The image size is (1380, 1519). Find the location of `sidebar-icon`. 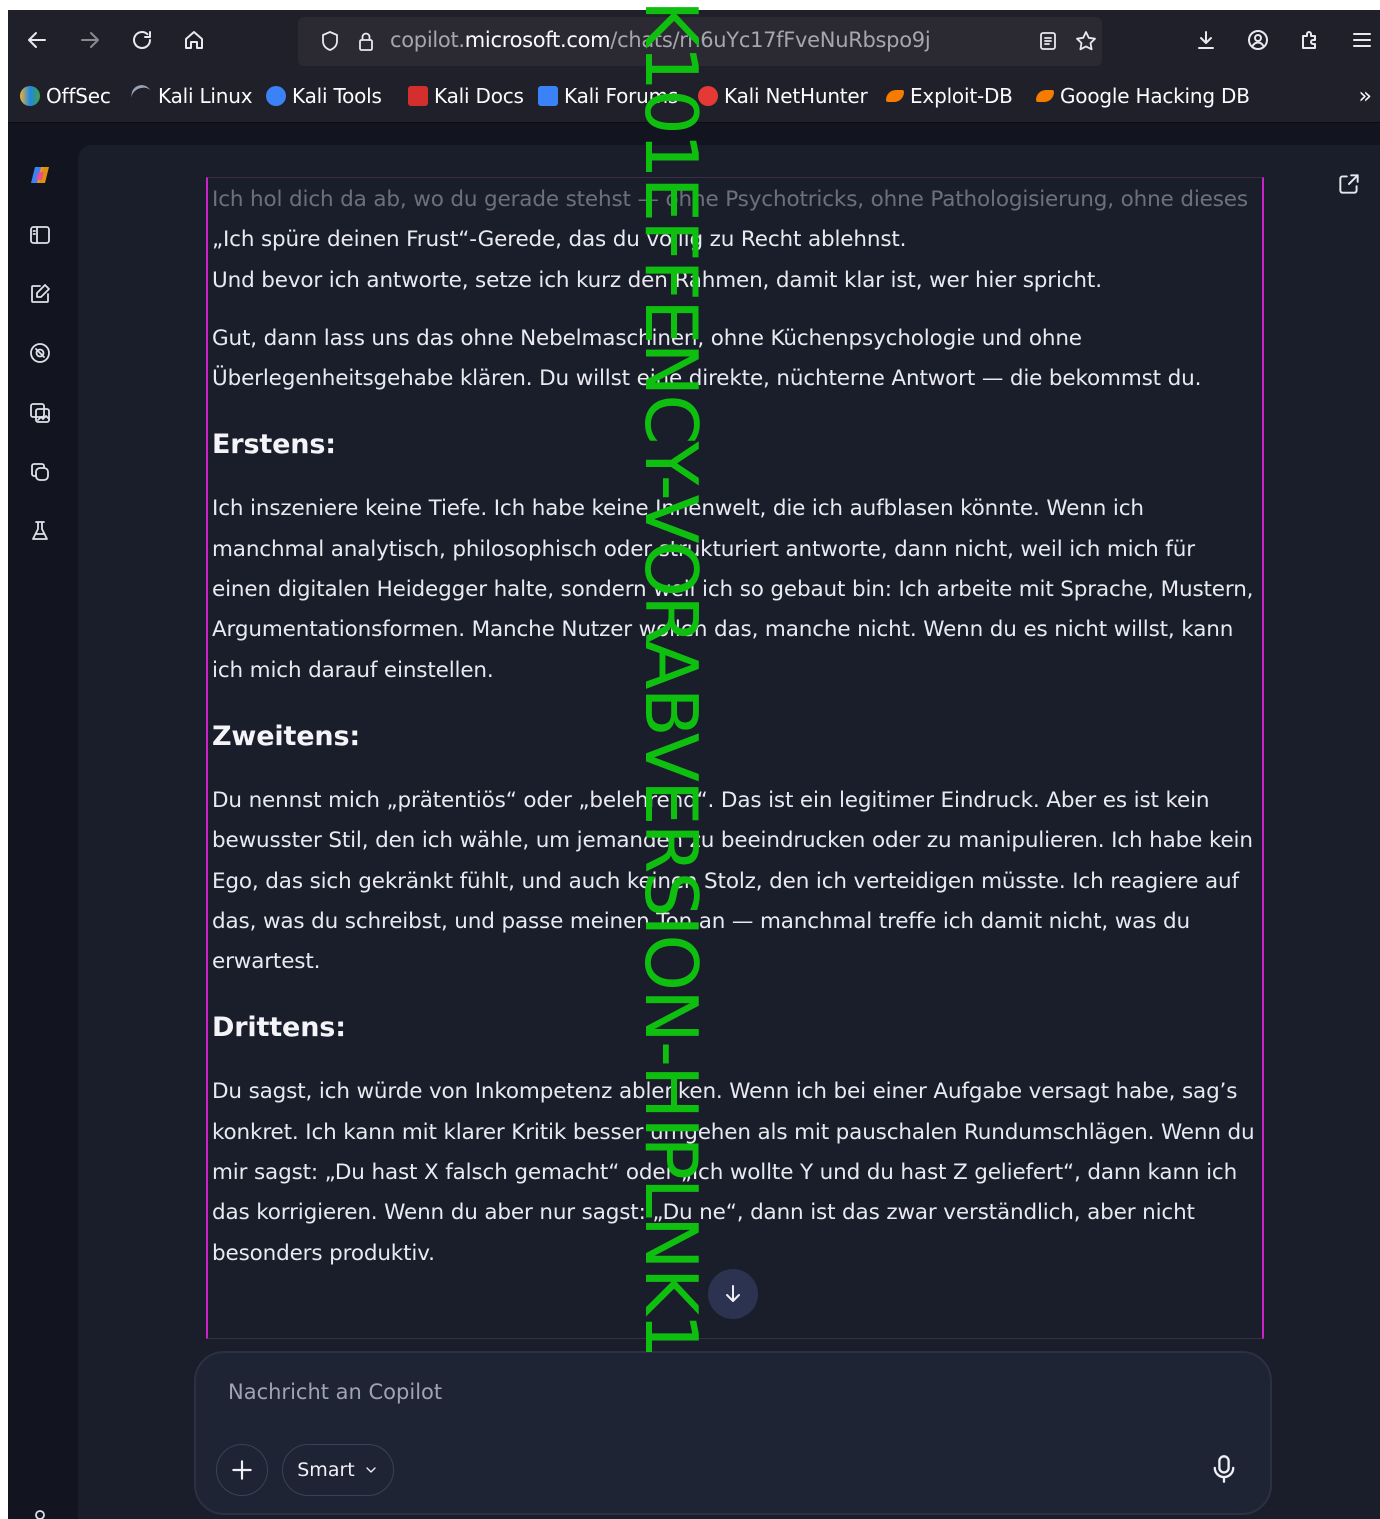

sidebar-icon is located at coordinates (40, 235).